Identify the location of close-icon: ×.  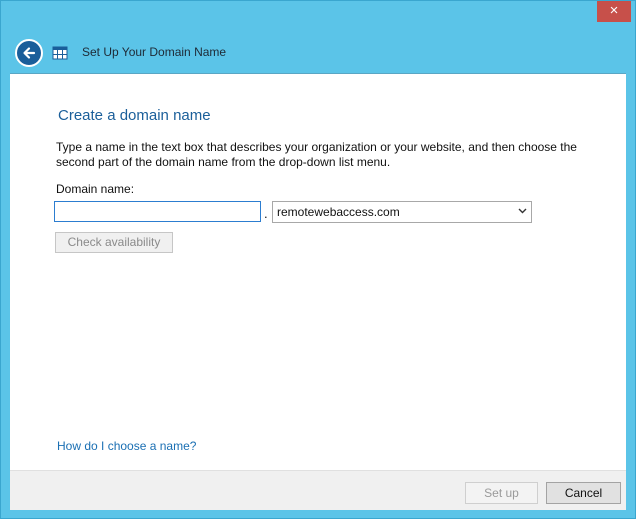
(614, 10).